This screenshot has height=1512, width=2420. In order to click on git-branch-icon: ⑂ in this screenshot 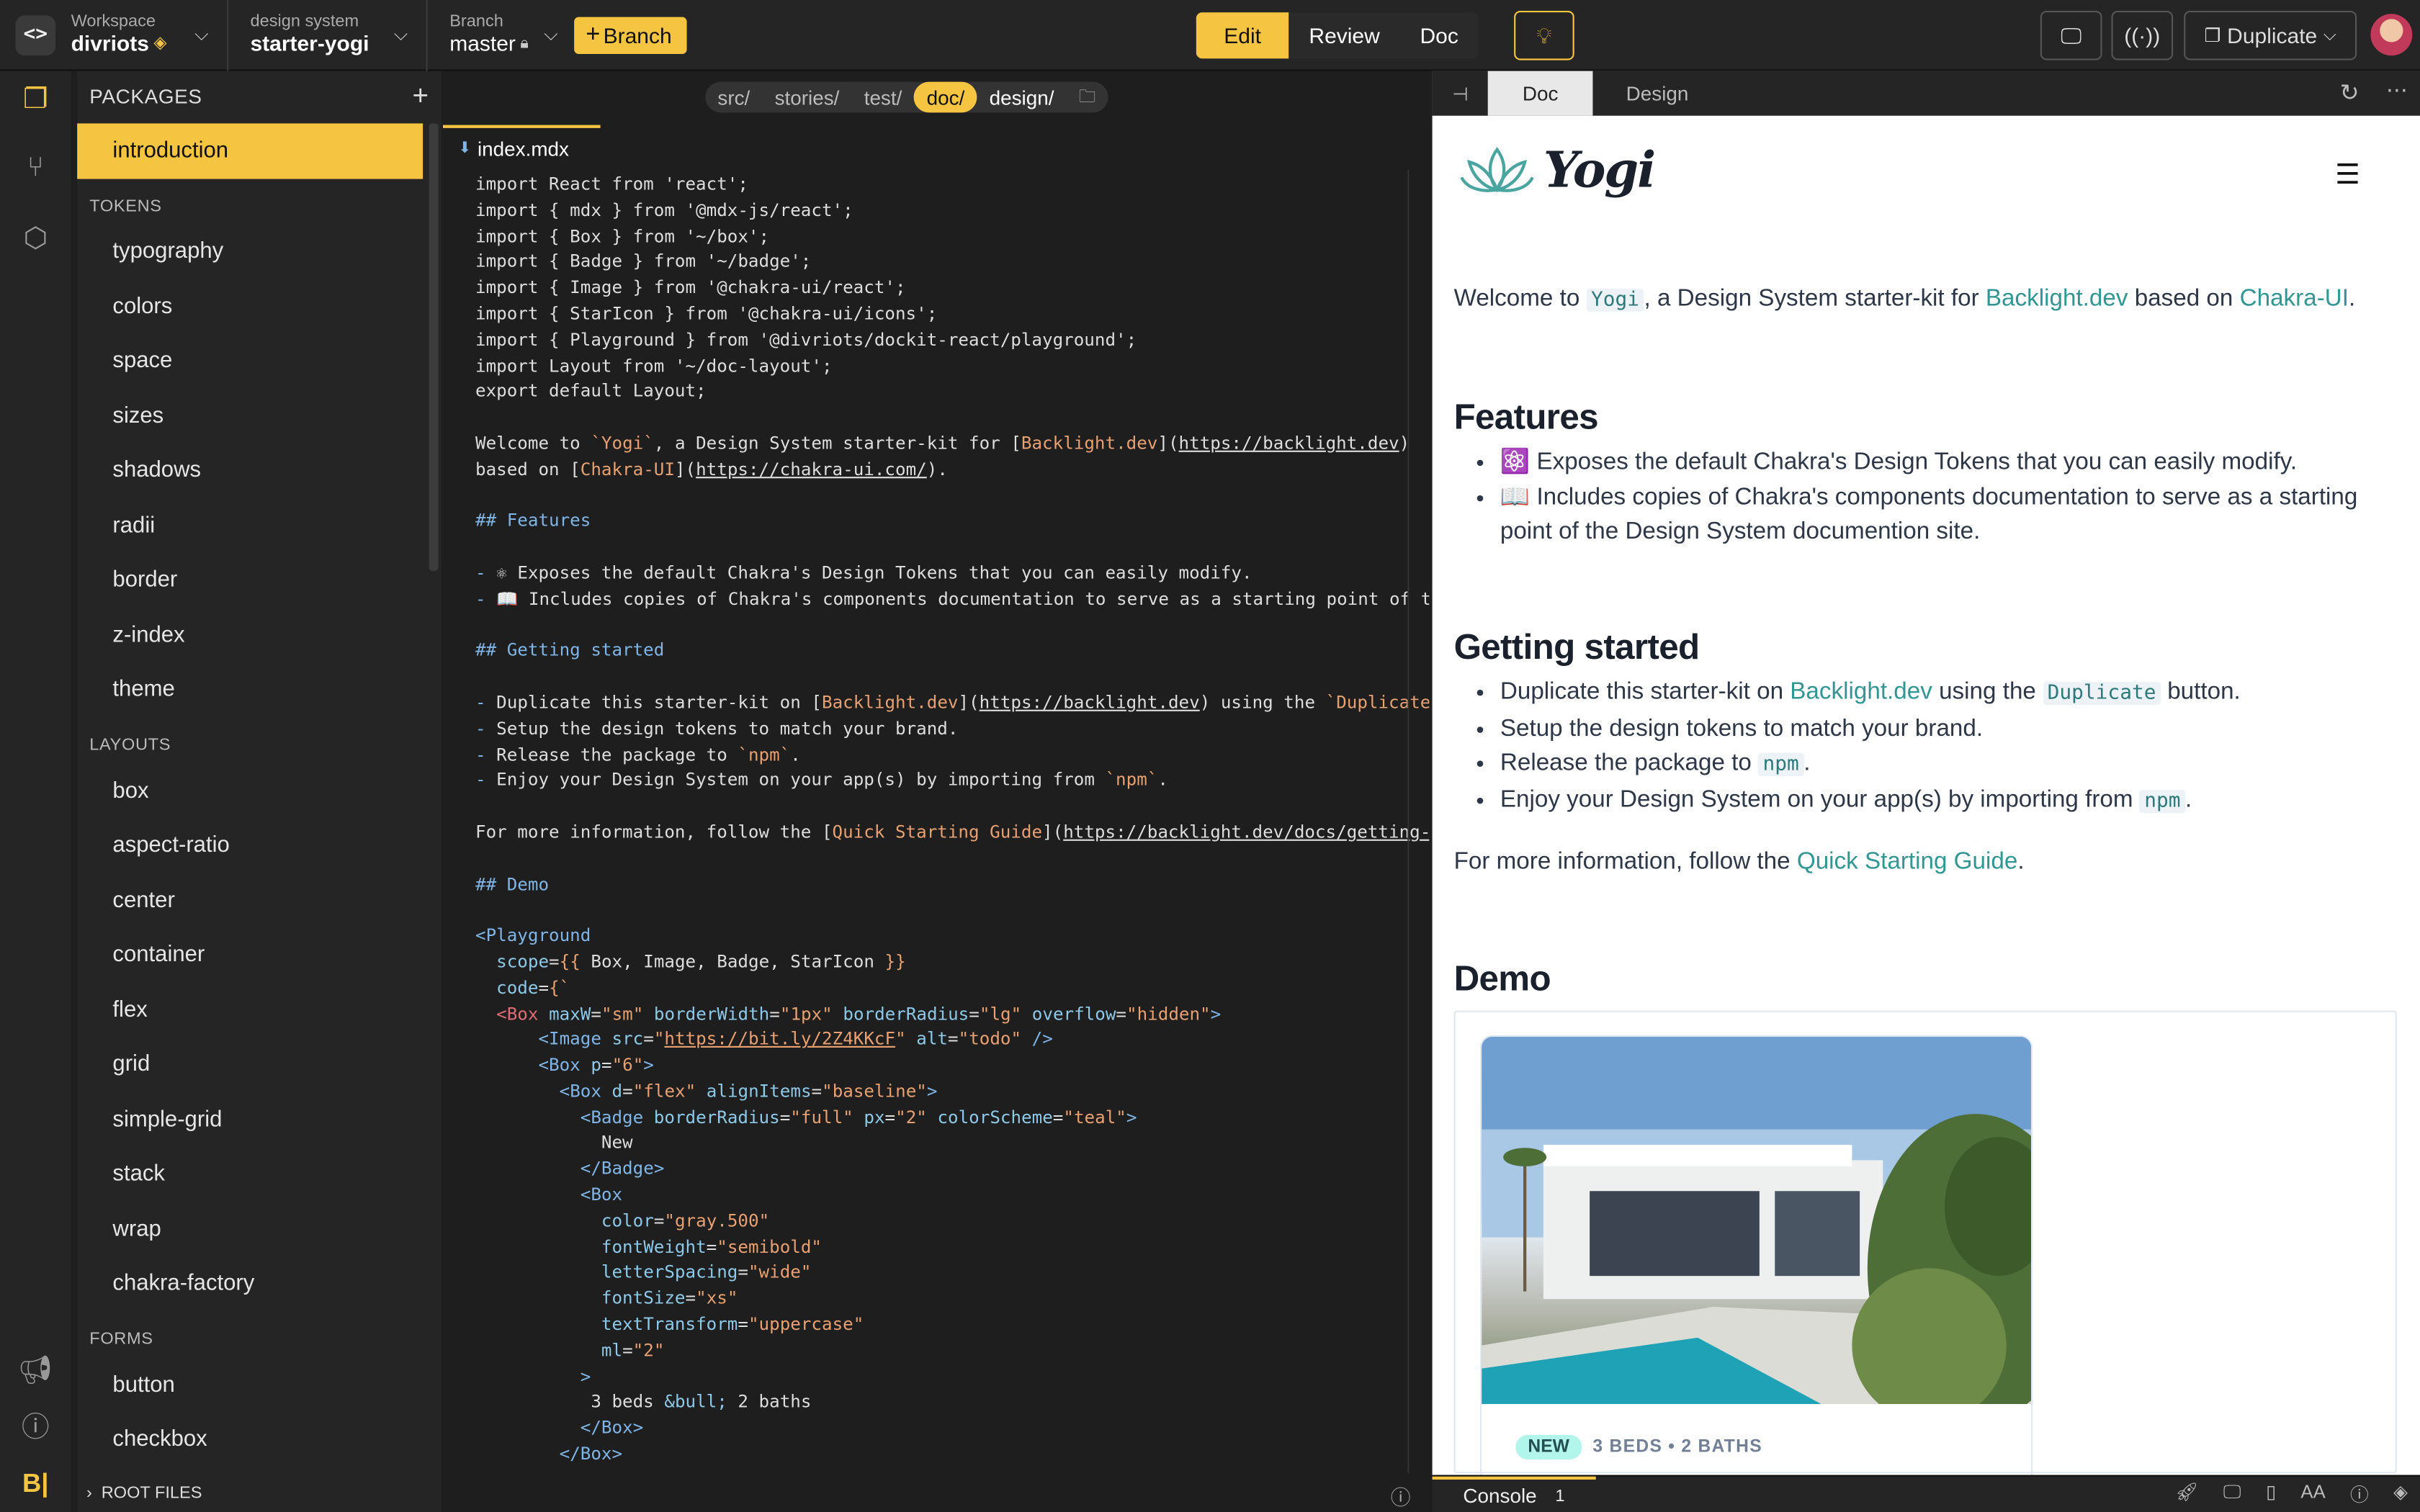, I will do `click(35, 166)`.